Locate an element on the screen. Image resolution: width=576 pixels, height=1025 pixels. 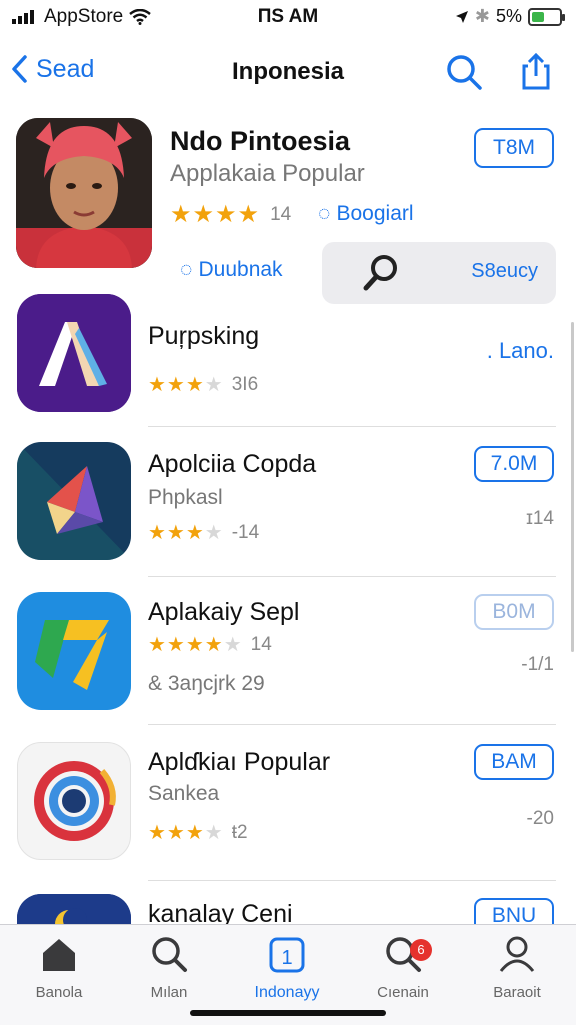
tab-label: Indonayy is located at coordinates (287, 992).